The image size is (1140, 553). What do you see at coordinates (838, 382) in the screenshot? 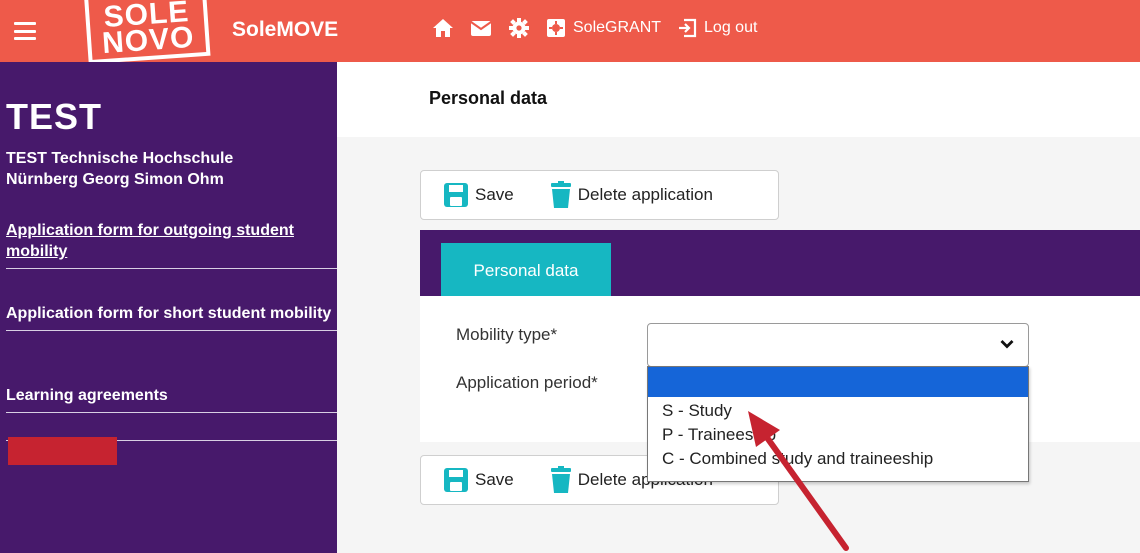
I see `dropdown-option-empty` at bounding box center [838, 382].